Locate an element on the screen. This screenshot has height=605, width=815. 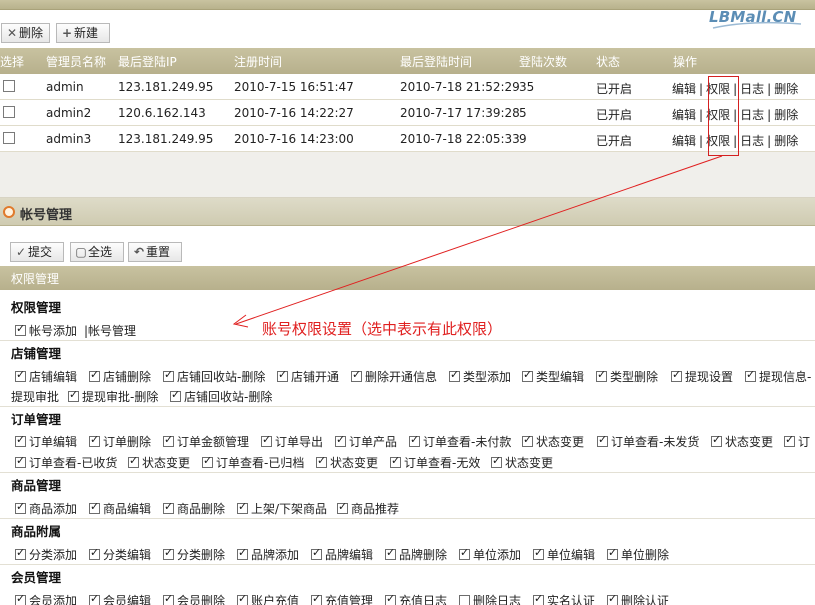
perm-checkbox: 订单金额管理 is located at coordinates (206, 441).